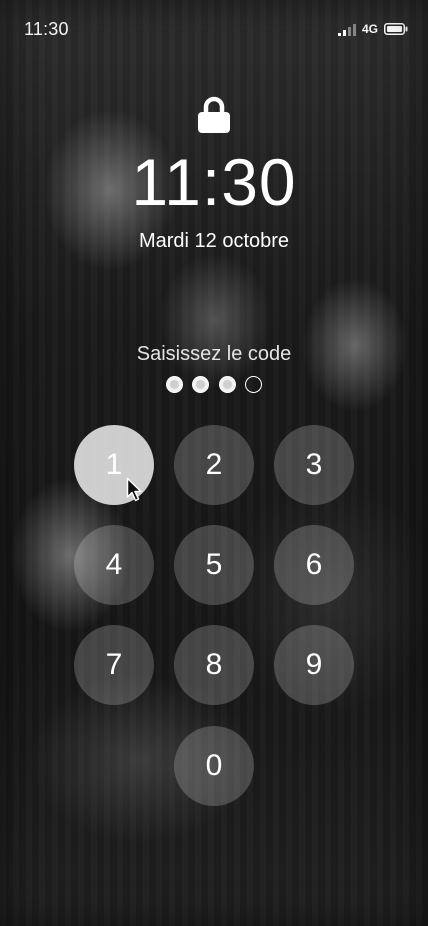 The image size is (428, 926). I want to click on pin-prompt: Saisissez le code, so click(214, 354).